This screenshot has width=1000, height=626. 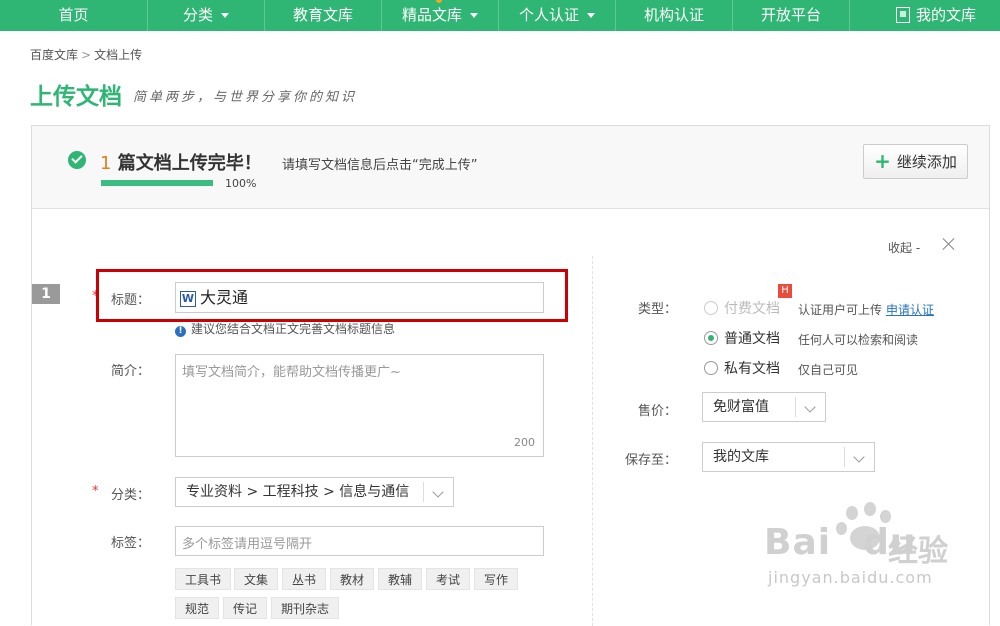 I want to click on description-placeholder: 填写文档简介，能帮助文档传播更广~, so click(x=291, y=372).